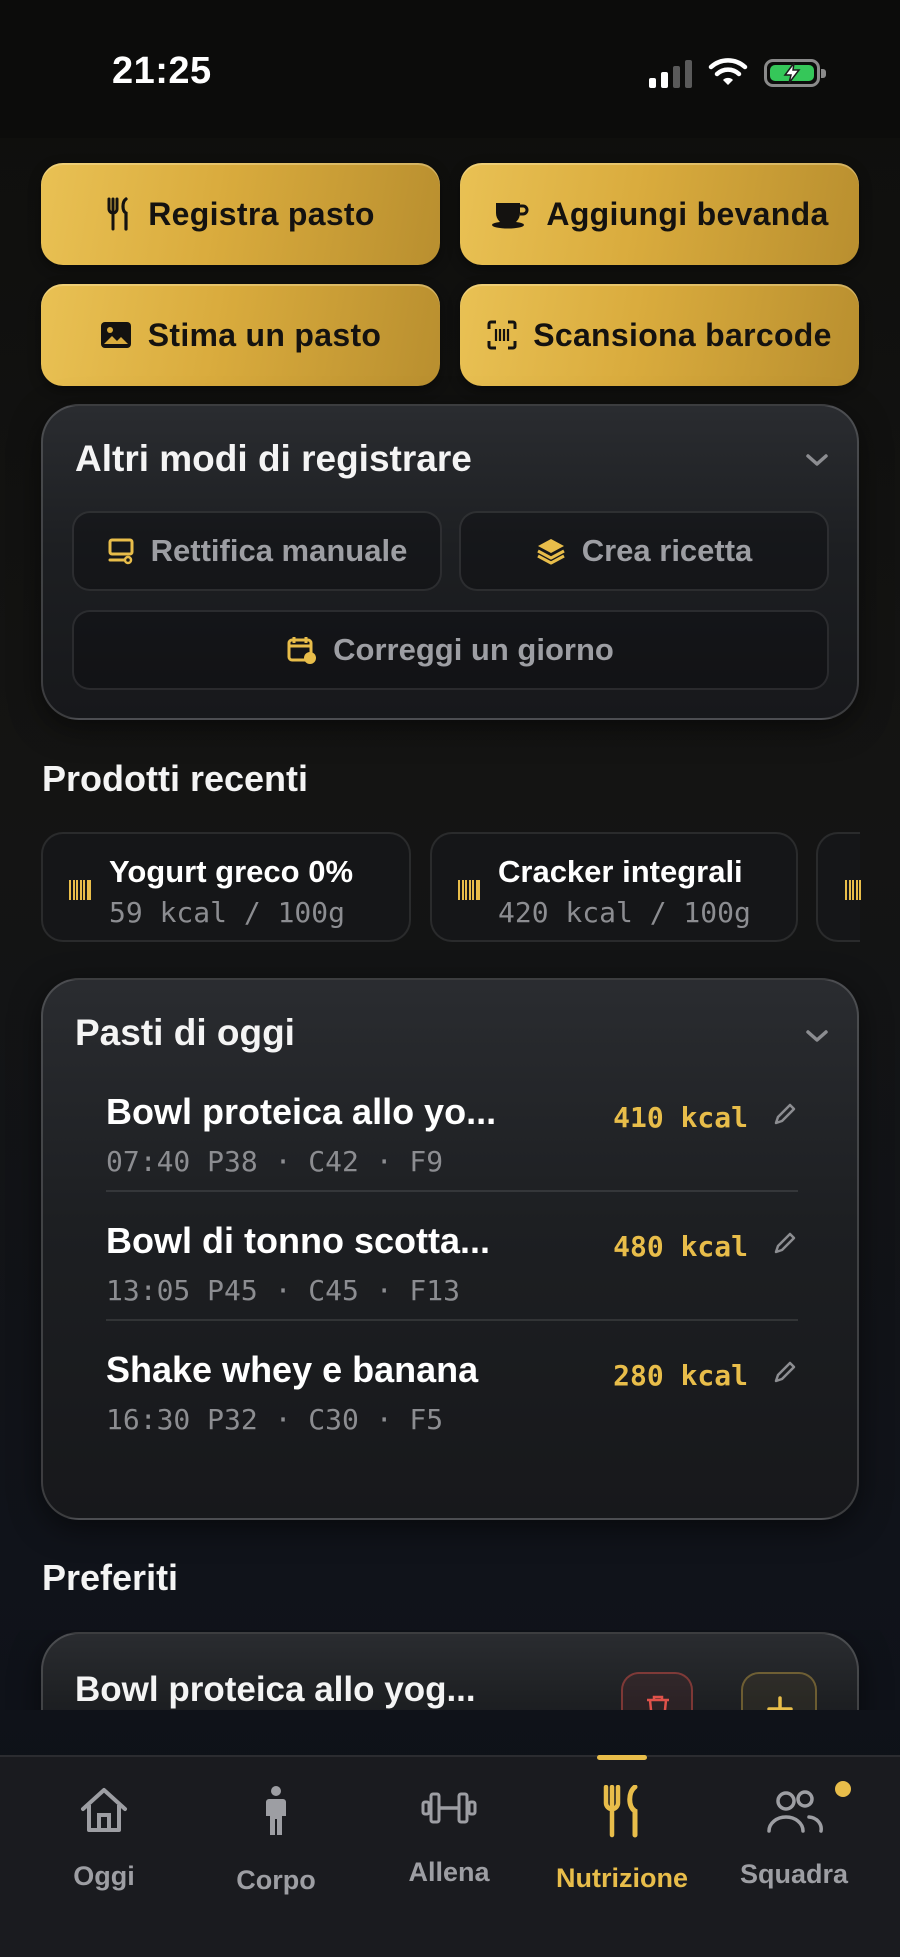 The width and height of the screenshot is (900, 1957). I want to click on dumbbell-icon, so click(449, 1808).